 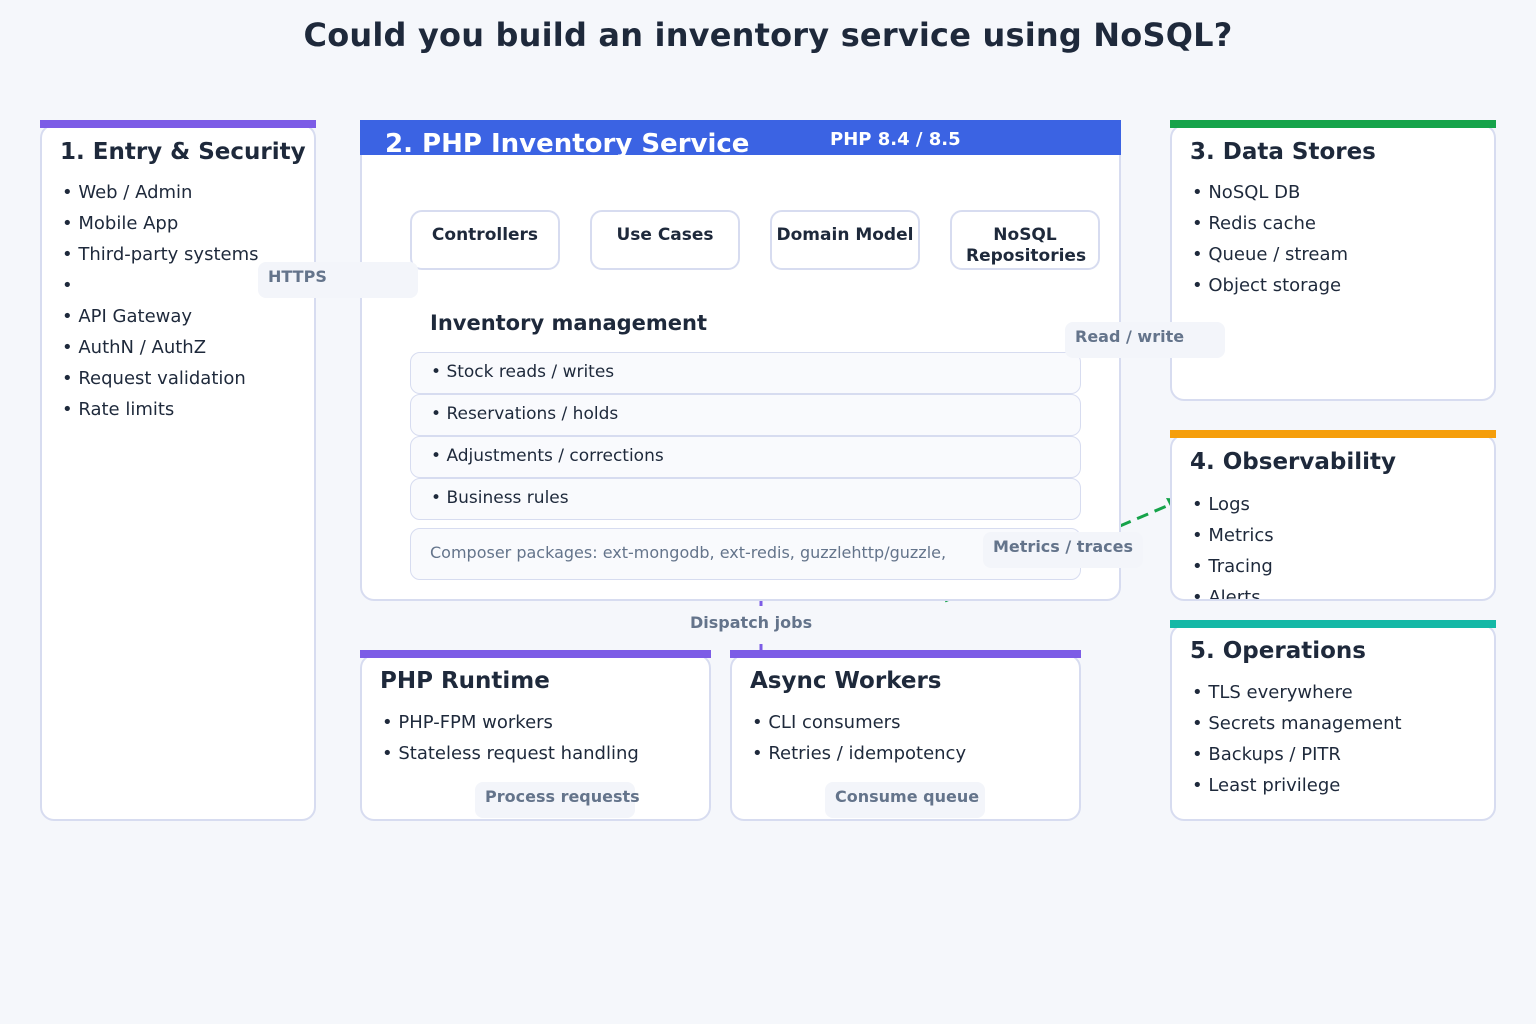 I want to click on reservations-holds-row: Reservations / holds, so click(x=745, y=415).